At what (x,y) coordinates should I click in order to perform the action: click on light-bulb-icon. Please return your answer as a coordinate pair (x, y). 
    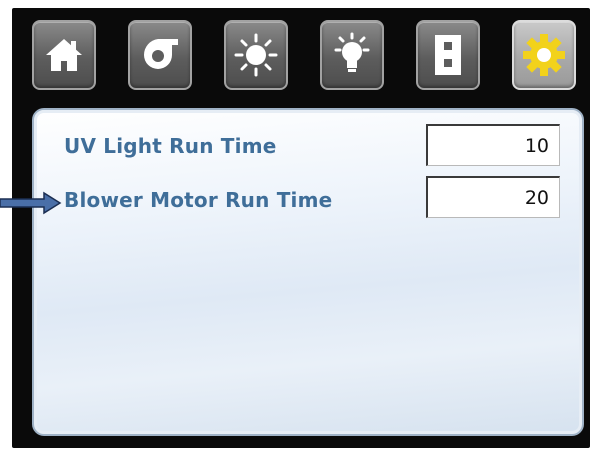
    Looking at the image, I should click on (352, 52).